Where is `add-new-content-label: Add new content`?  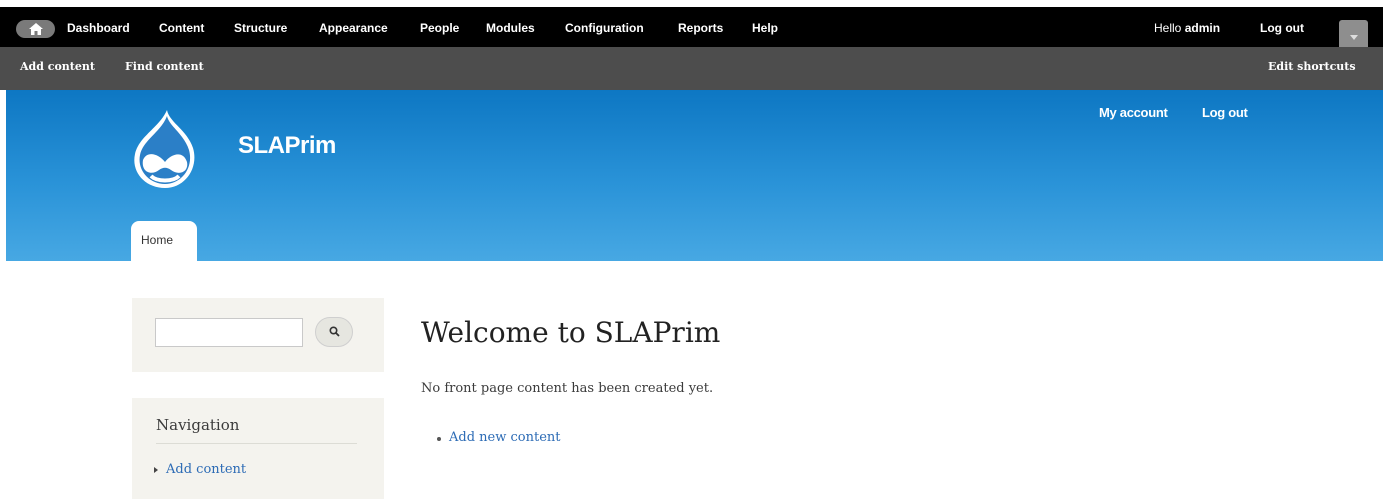
add-new-content-label: Add new content is located at coordinates (505, 437).